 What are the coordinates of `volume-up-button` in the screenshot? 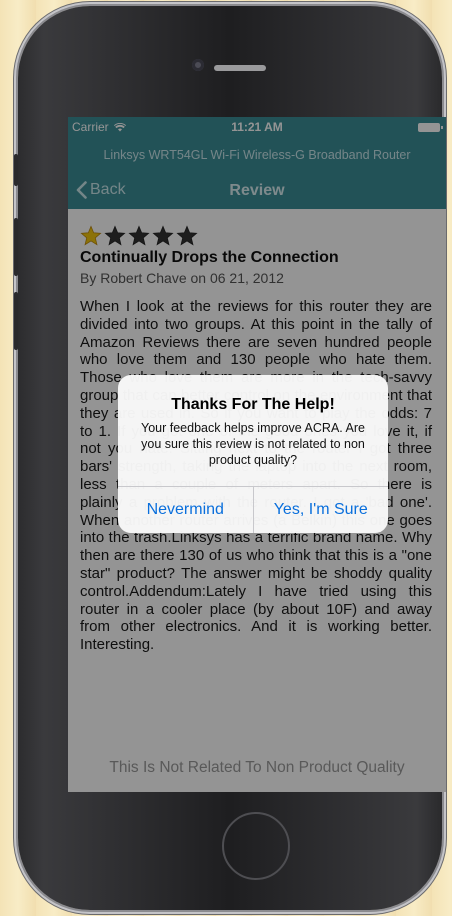 It's located at (16, 247).